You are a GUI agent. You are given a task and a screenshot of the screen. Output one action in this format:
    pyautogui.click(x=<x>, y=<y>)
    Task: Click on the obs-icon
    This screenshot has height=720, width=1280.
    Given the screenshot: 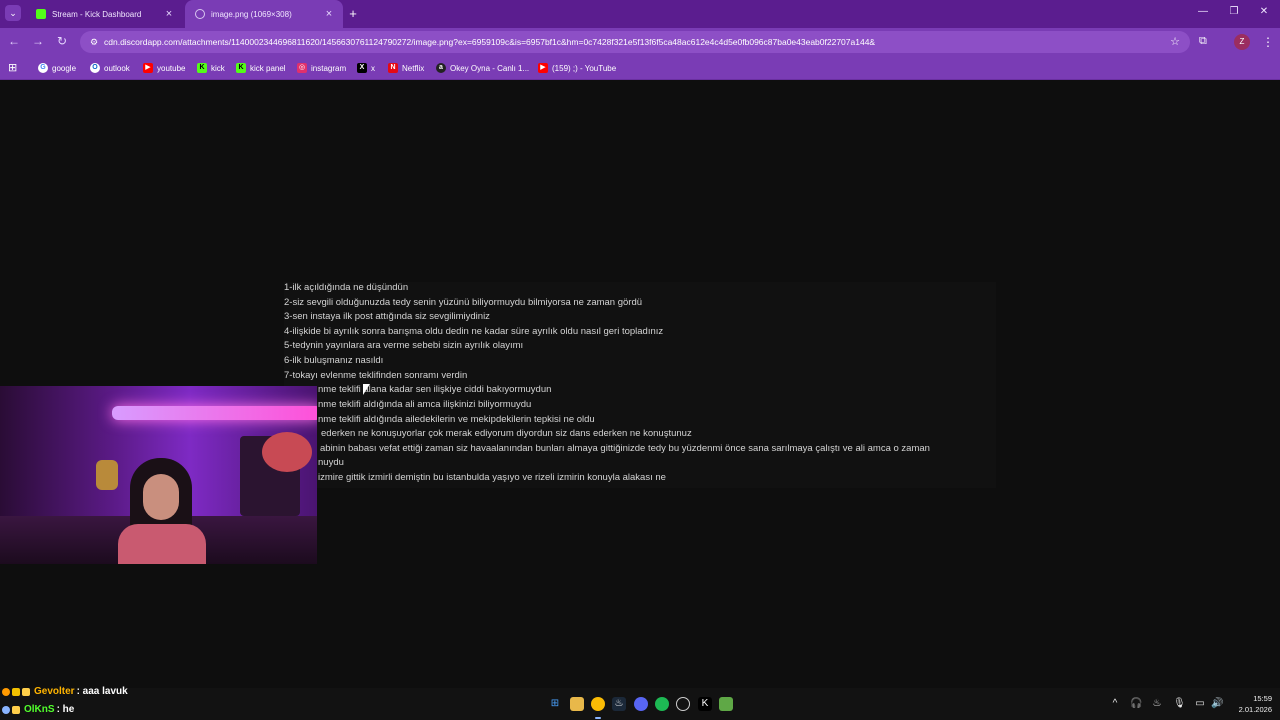 What is the action you would take?
    pyautogui.click(x=683, y=704)
    